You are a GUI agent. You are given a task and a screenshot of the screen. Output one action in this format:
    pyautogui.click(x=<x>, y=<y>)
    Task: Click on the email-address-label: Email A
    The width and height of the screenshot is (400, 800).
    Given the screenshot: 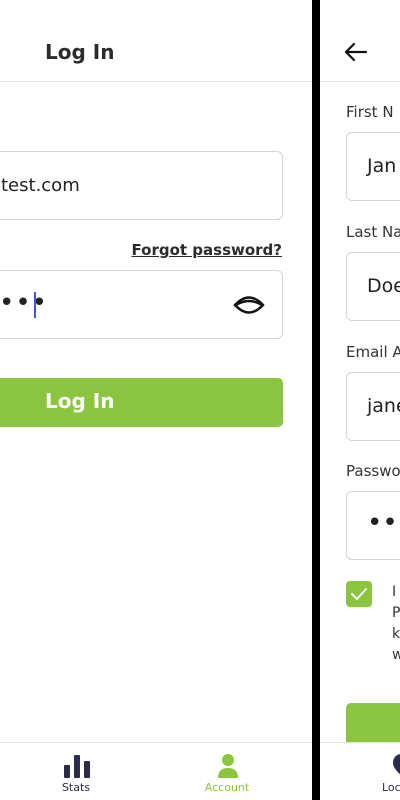 What is the action you would take?
    pyautogui.click(x=373, y=352)
    